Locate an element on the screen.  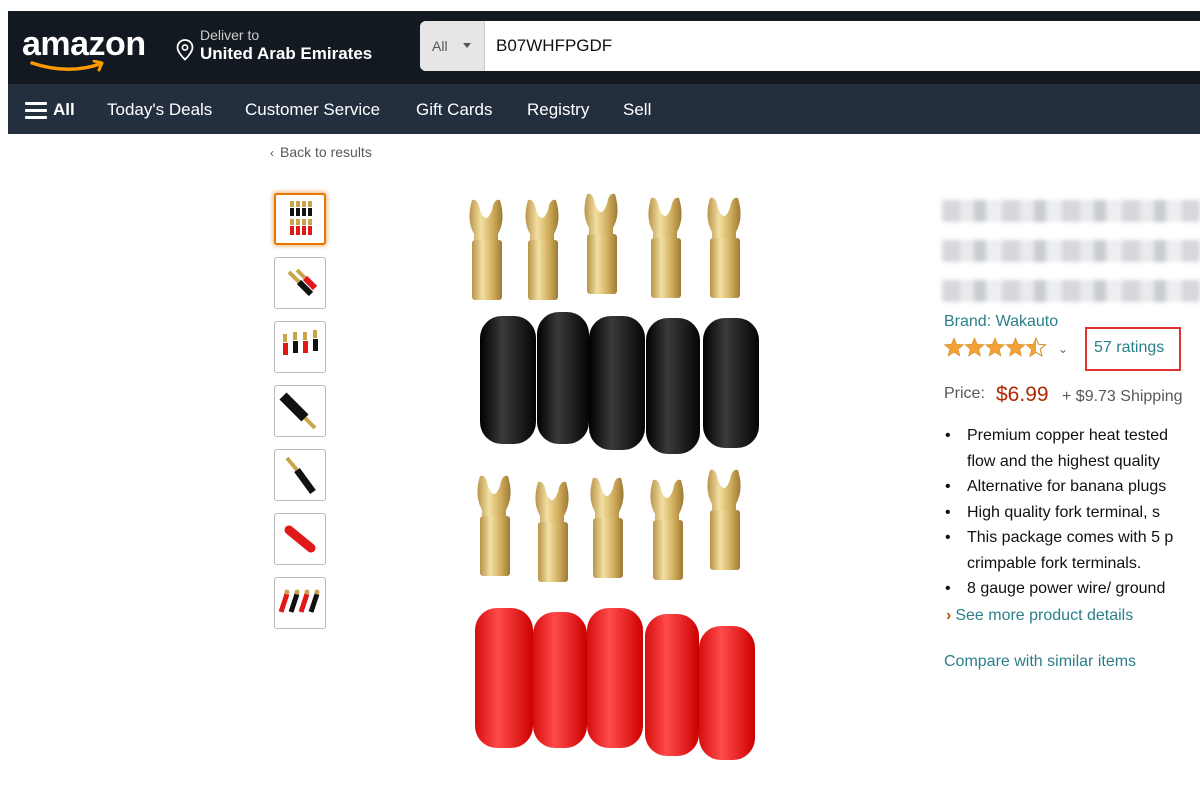
compare-similar-items-link: Compare with similar items is located at coordinates (1040, 662).